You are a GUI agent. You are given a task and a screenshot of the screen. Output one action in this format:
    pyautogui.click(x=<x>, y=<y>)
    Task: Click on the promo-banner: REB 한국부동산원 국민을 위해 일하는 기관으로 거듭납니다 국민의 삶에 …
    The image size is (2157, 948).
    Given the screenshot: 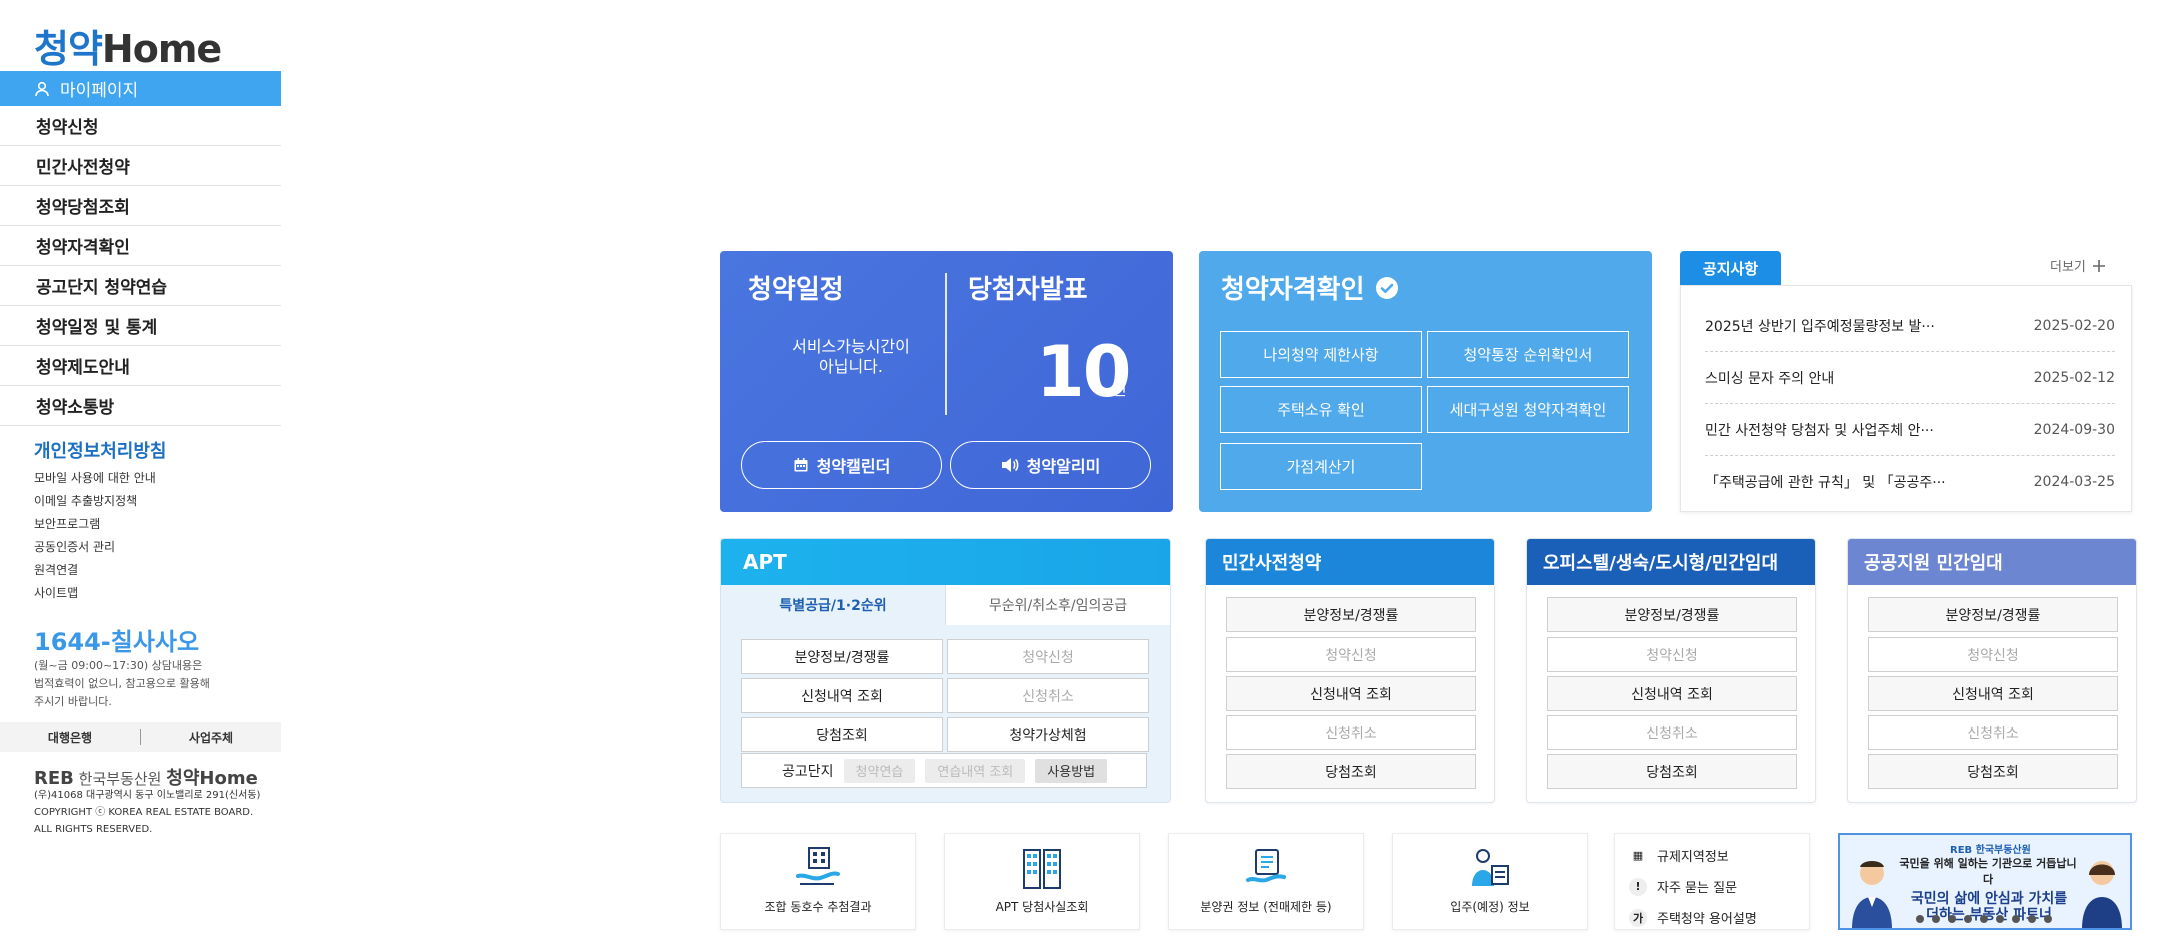 What is the action you would take?
    pyautogui.click(x=1985, y=881)
    